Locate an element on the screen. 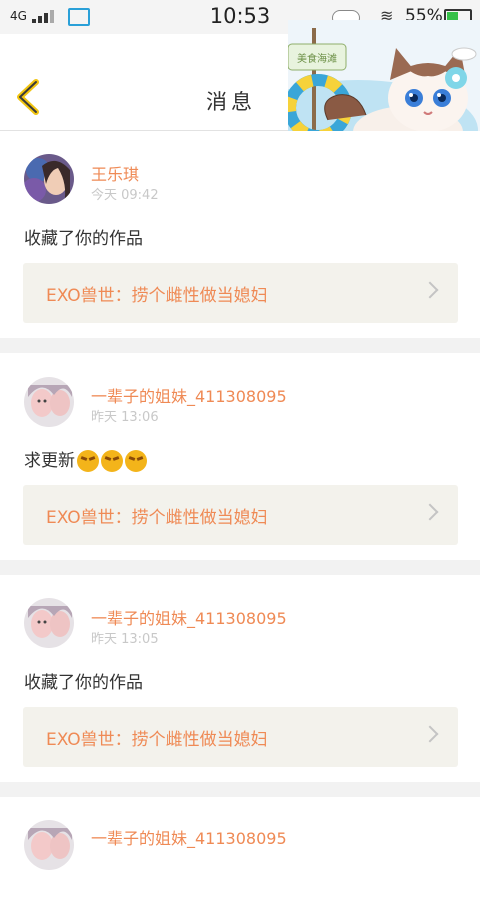  message-text-content: 求更新 is located at coordinates (49, 461).